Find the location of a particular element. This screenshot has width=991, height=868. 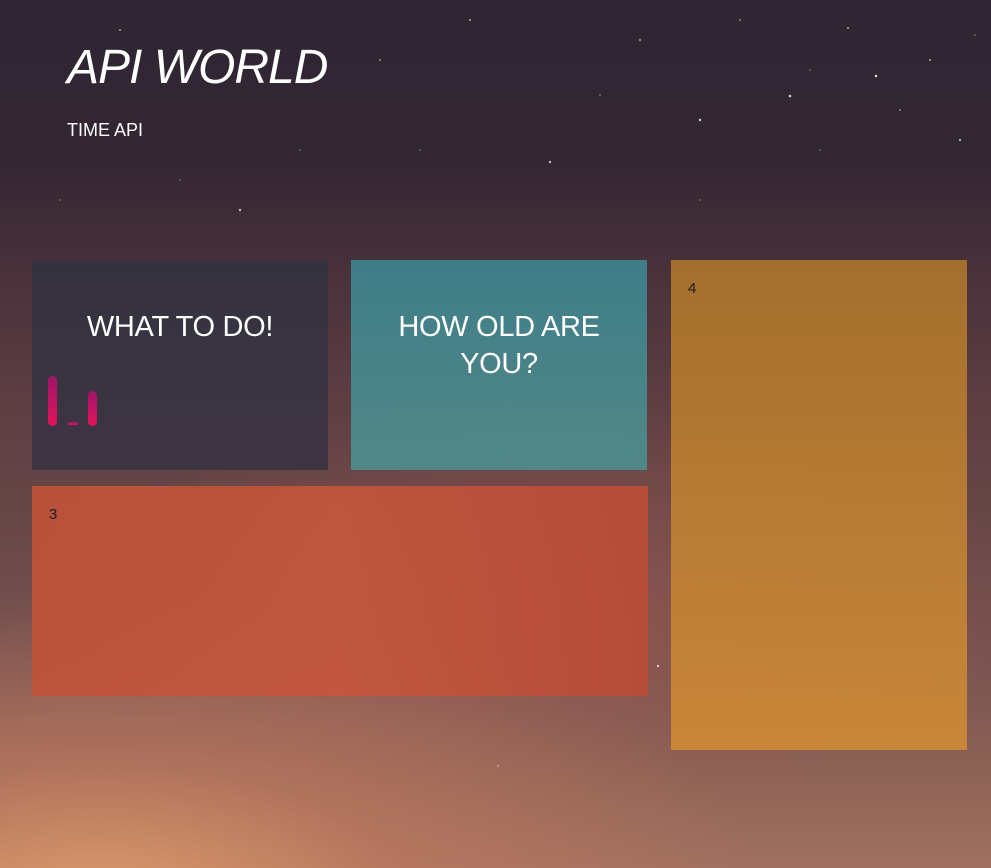

page-header: API WORLD TIME API is located at coordinates (197, 89).